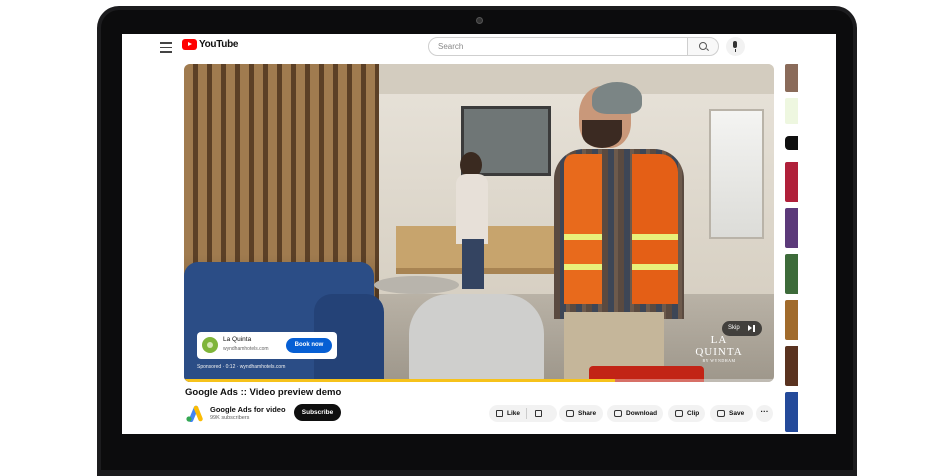  I want to click on scene-man-beanie, so click(617, 98).